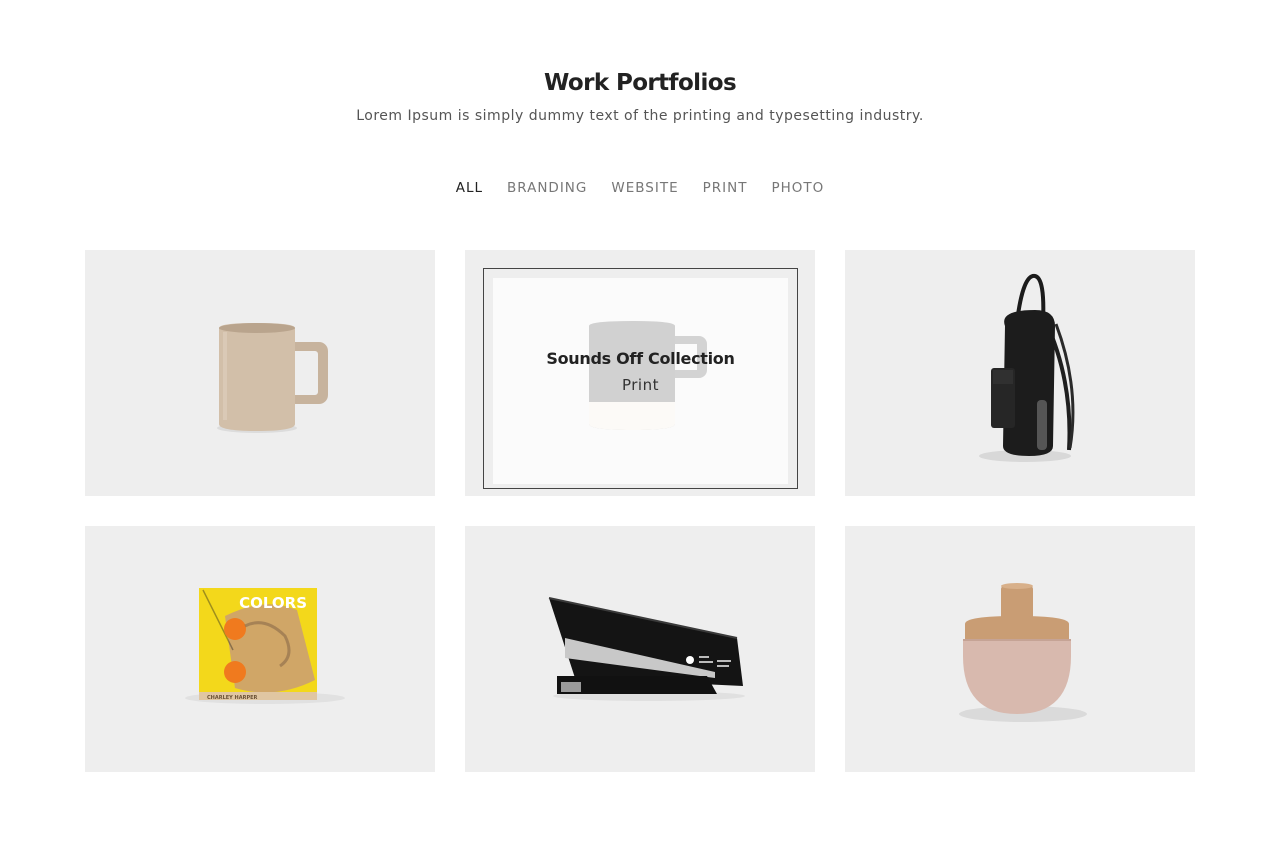  I want to click on book-cover-title: COLORS, so click(273, 603).